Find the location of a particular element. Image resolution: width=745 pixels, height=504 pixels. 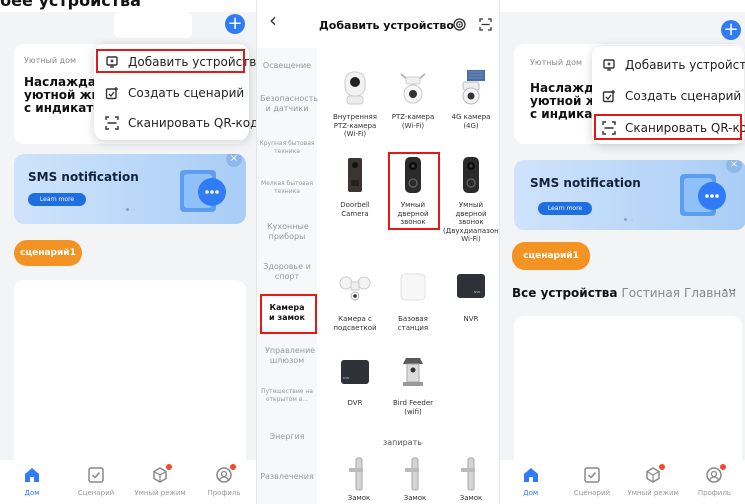

filter-tab-all-devices: Все устройства is located at coordinates (564, 293).